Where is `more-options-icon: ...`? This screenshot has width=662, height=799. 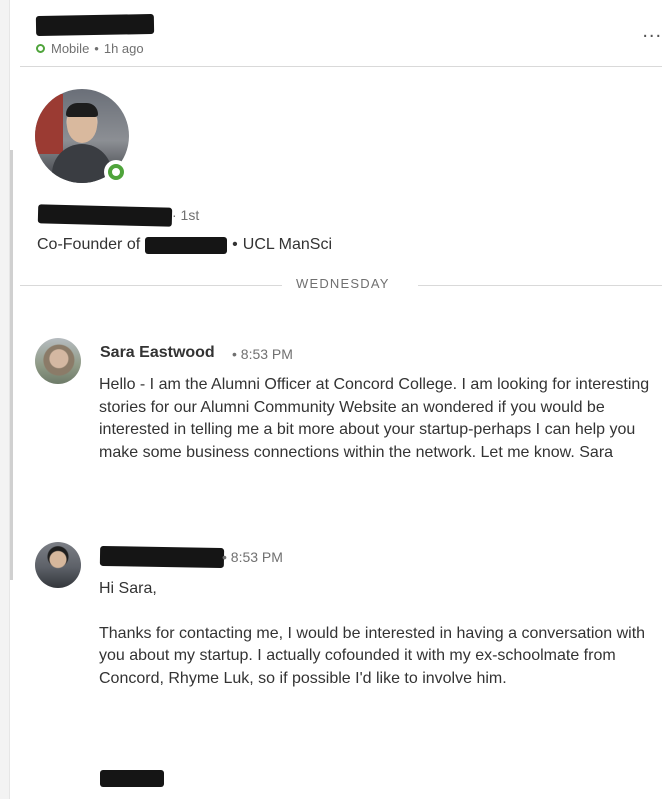
more-options-icon: ... is located at coordinates (652, 31).